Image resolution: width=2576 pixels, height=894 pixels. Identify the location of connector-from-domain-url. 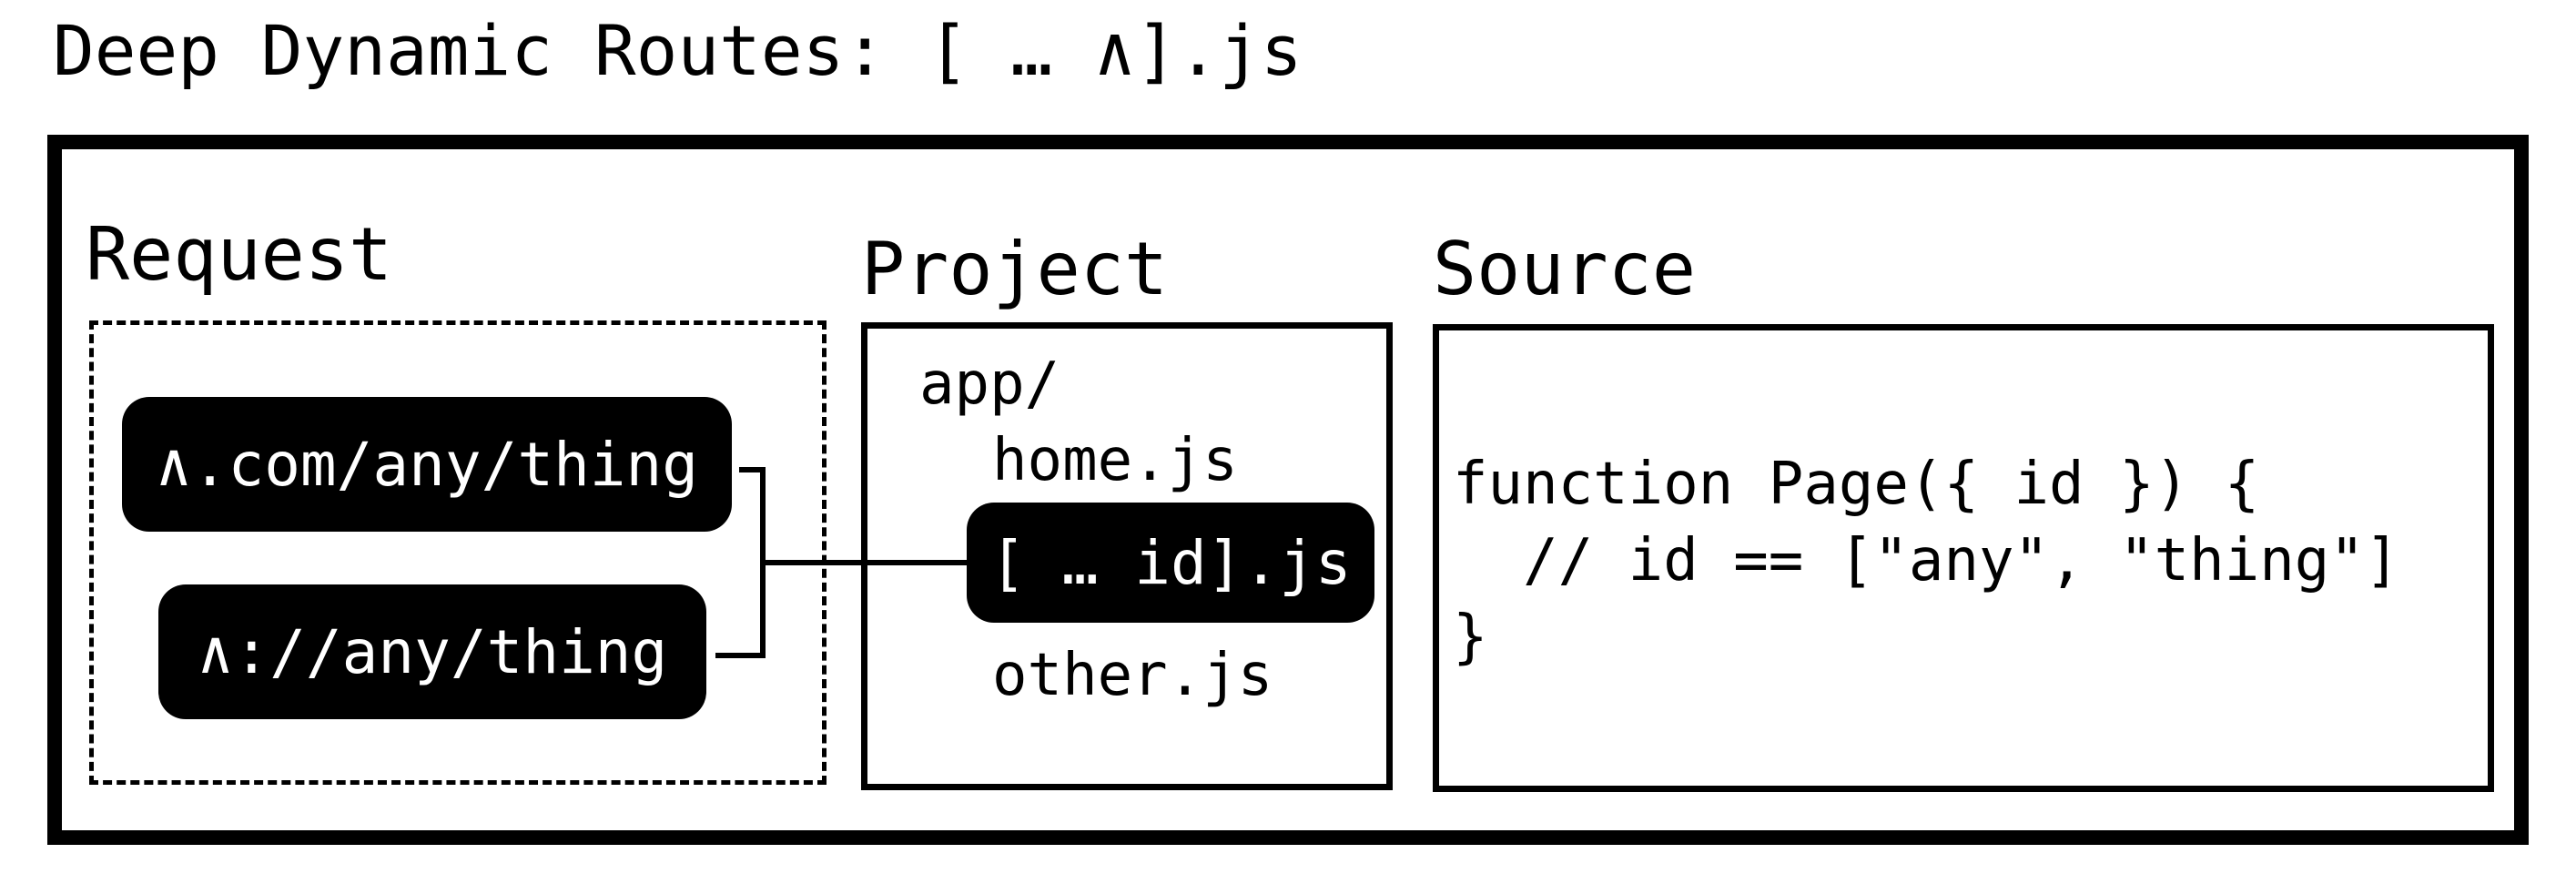
(752, 515).